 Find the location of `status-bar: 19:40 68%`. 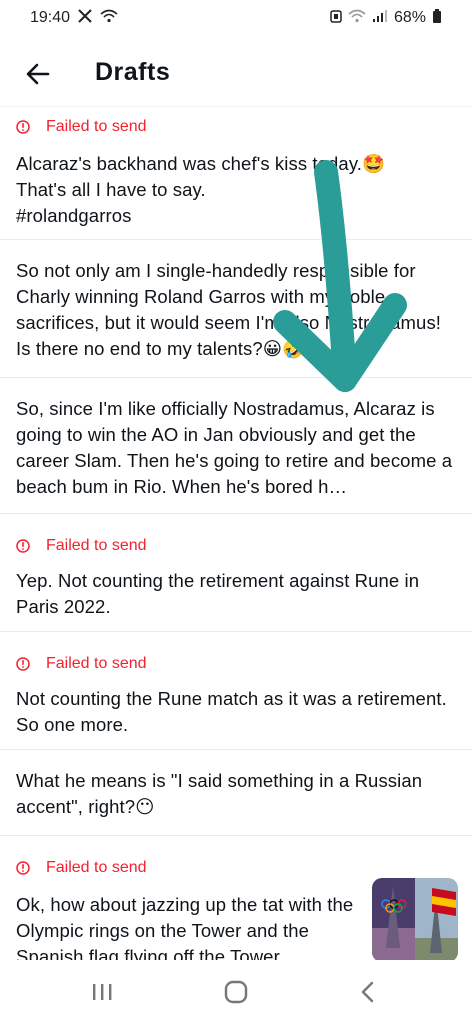

status-bar: 19:40 68% is located at coordinates (236, 19).